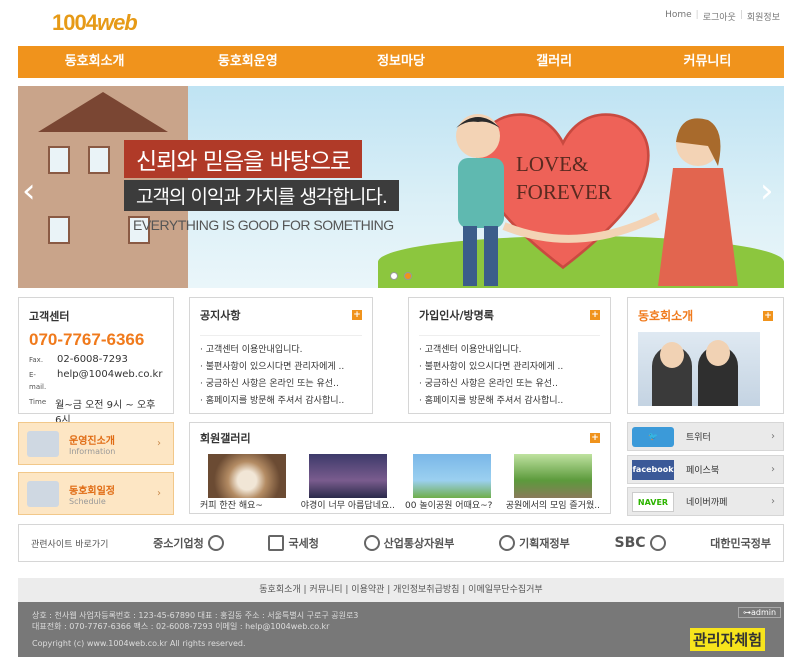 The height and width of the screenshot is (657, 800). What do you see at coordinates (707, 62) in the screenshot?
I see `nav-item-community: 커뮤니티` at bounding box center [707, 62].